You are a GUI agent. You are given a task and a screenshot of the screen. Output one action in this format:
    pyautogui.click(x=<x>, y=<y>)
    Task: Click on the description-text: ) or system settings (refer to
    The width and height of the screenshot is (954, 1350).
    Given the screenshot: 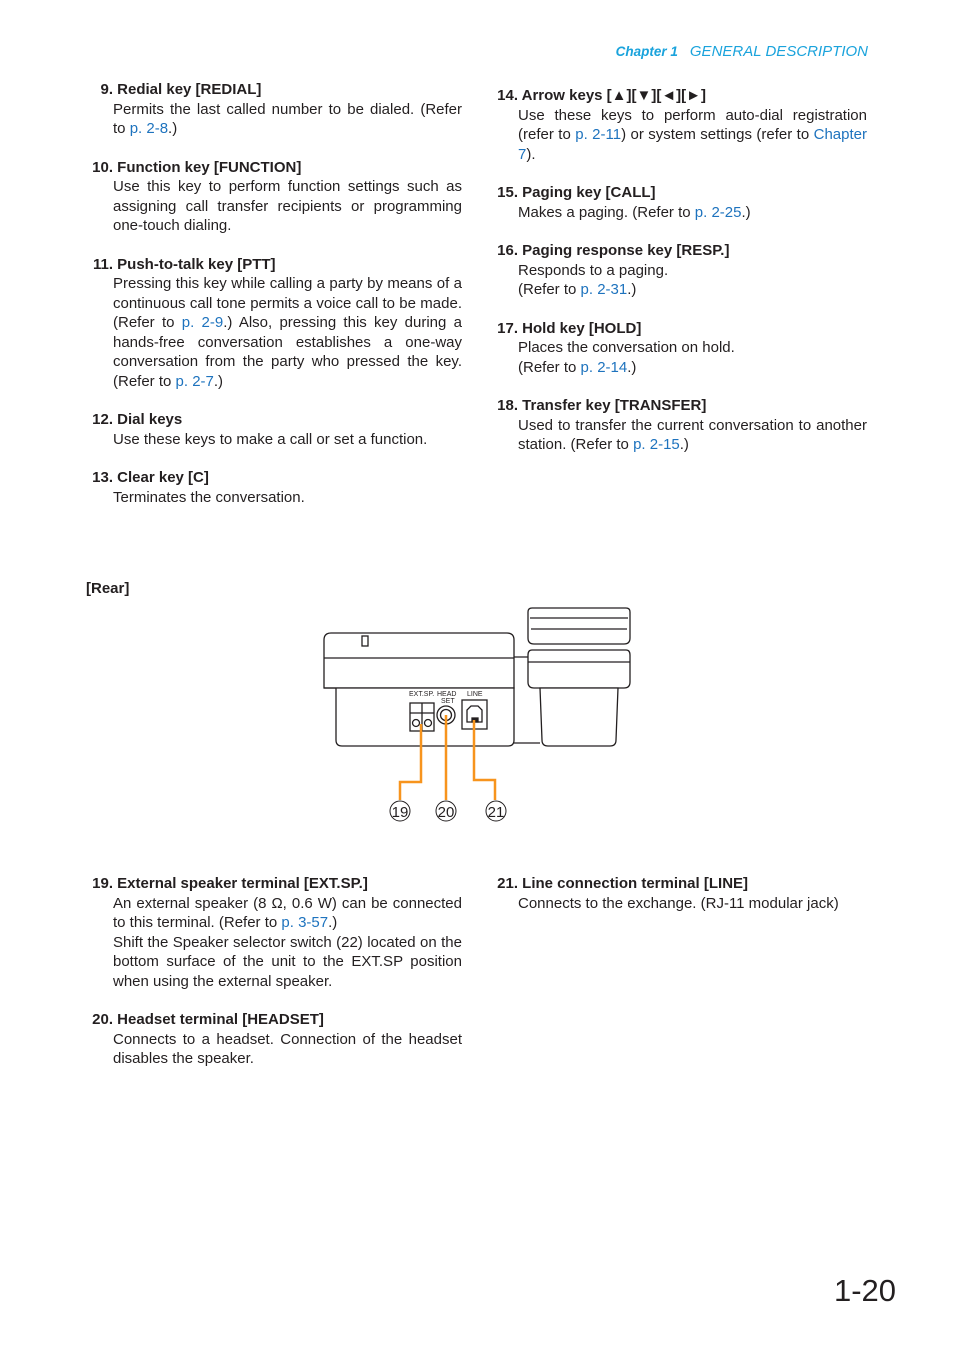 What is the action you would take?
    pyautogui.click(x=717, y=134)
    